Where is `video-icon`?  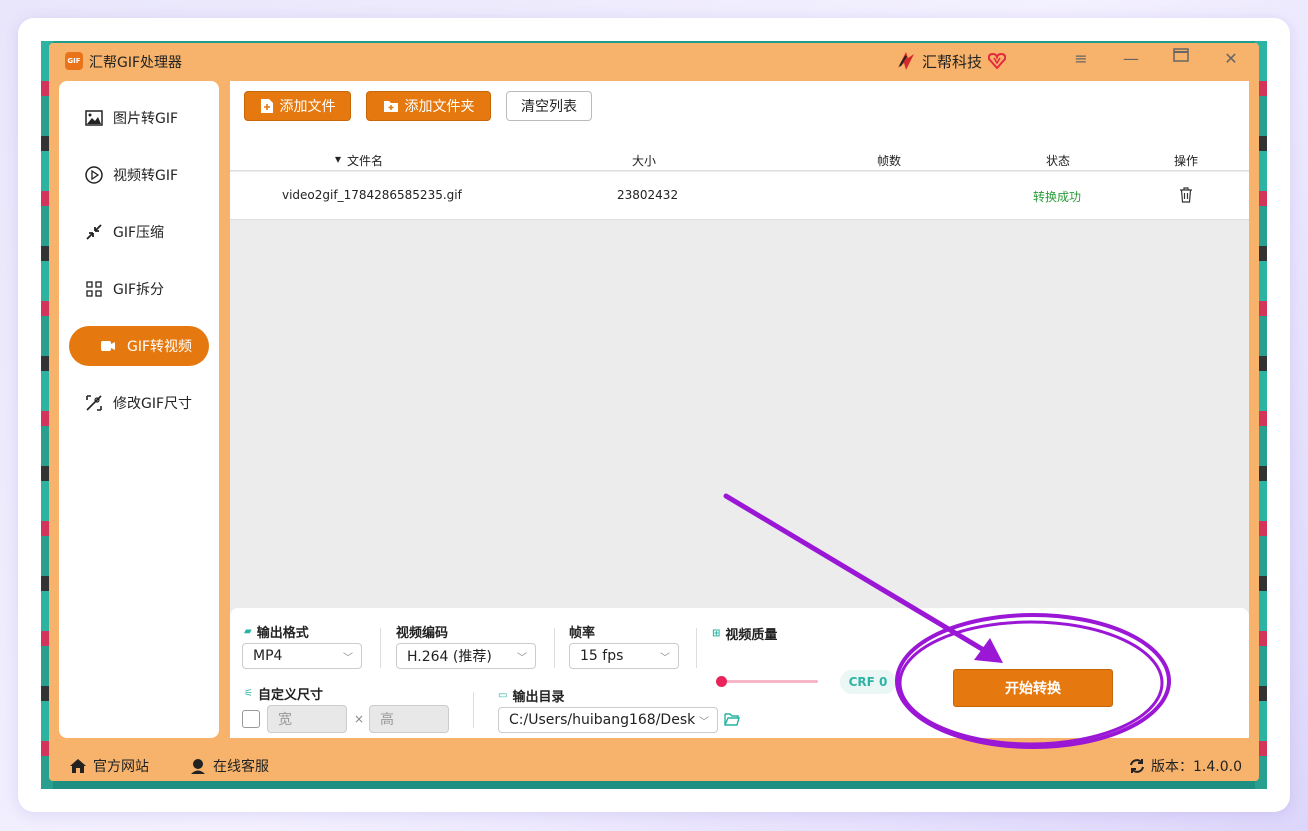 video-icon is located at coordinates (108, 346).